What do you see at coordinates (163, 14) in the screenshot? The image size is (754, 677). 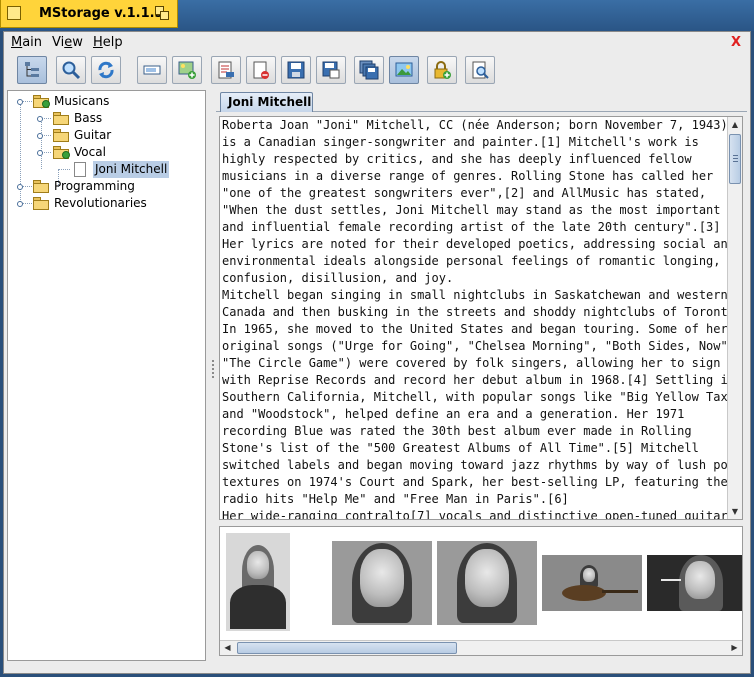 I see `restore-icon` at bounding box center [163, 14].